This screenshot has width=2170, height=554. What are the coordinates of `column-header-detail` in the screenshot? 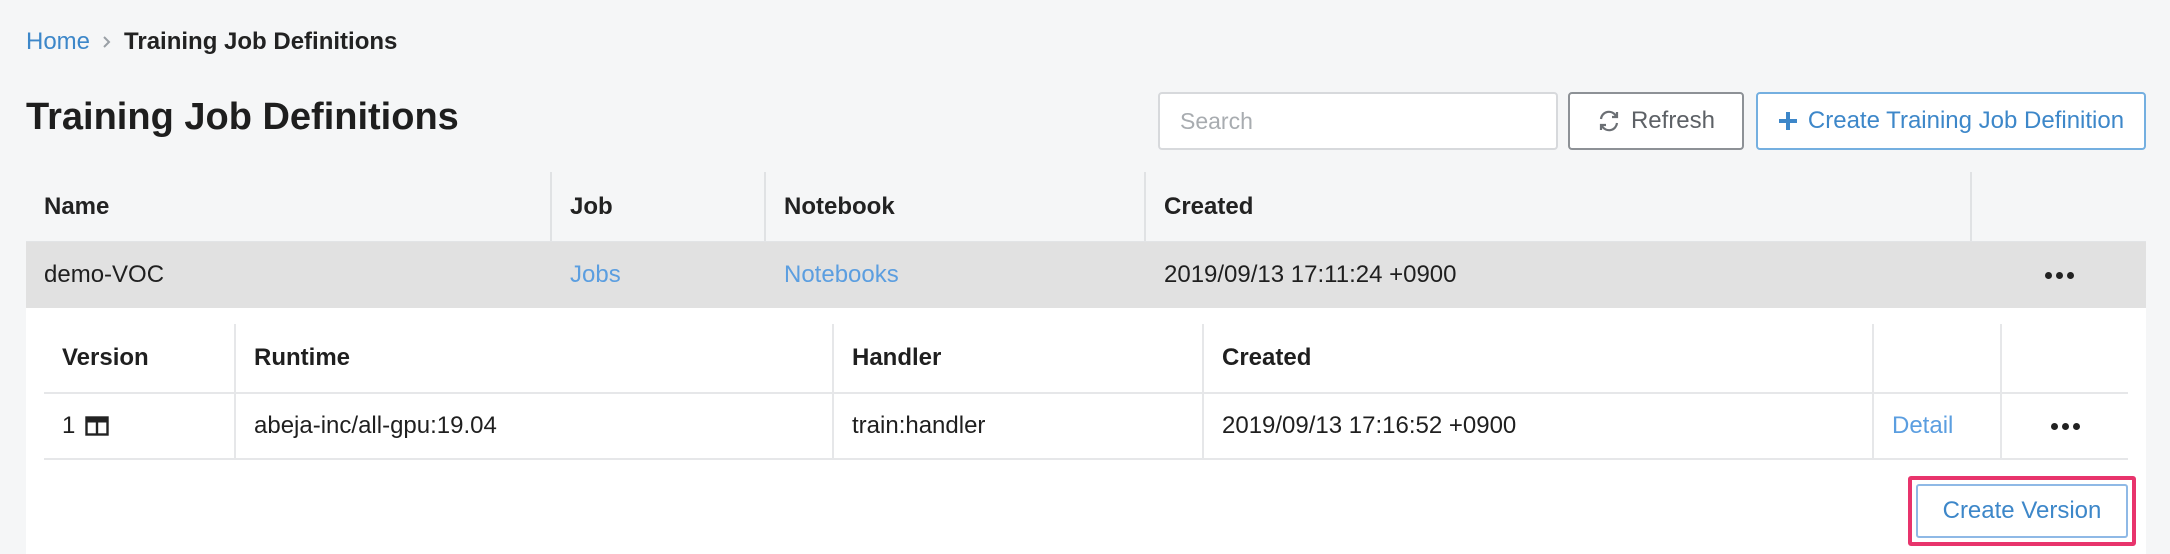 It's located at (1938, 358).